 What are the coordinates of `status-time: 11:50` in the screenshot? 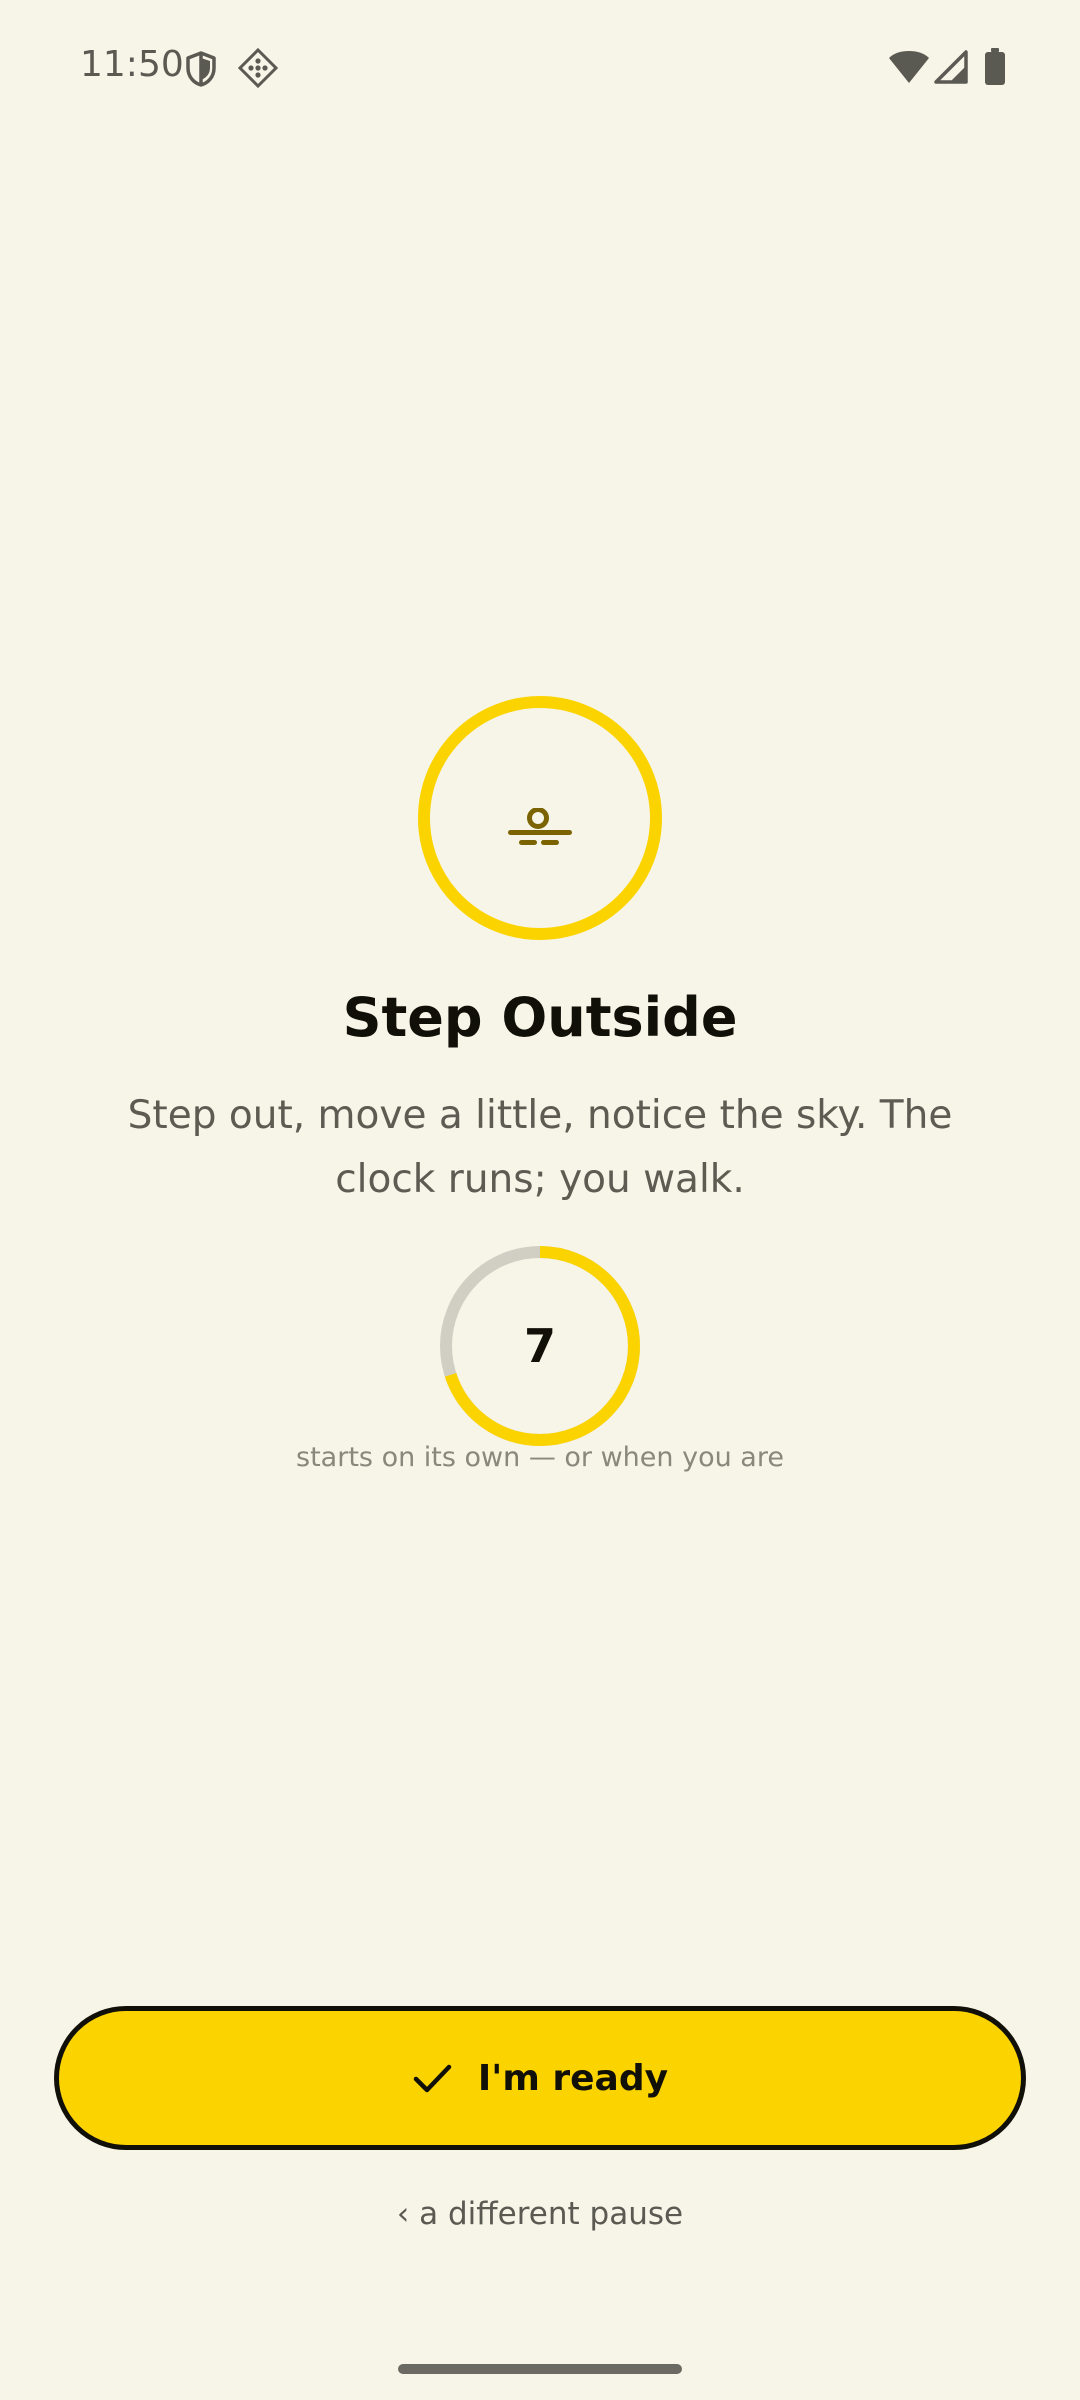 It's located at (132, 64).